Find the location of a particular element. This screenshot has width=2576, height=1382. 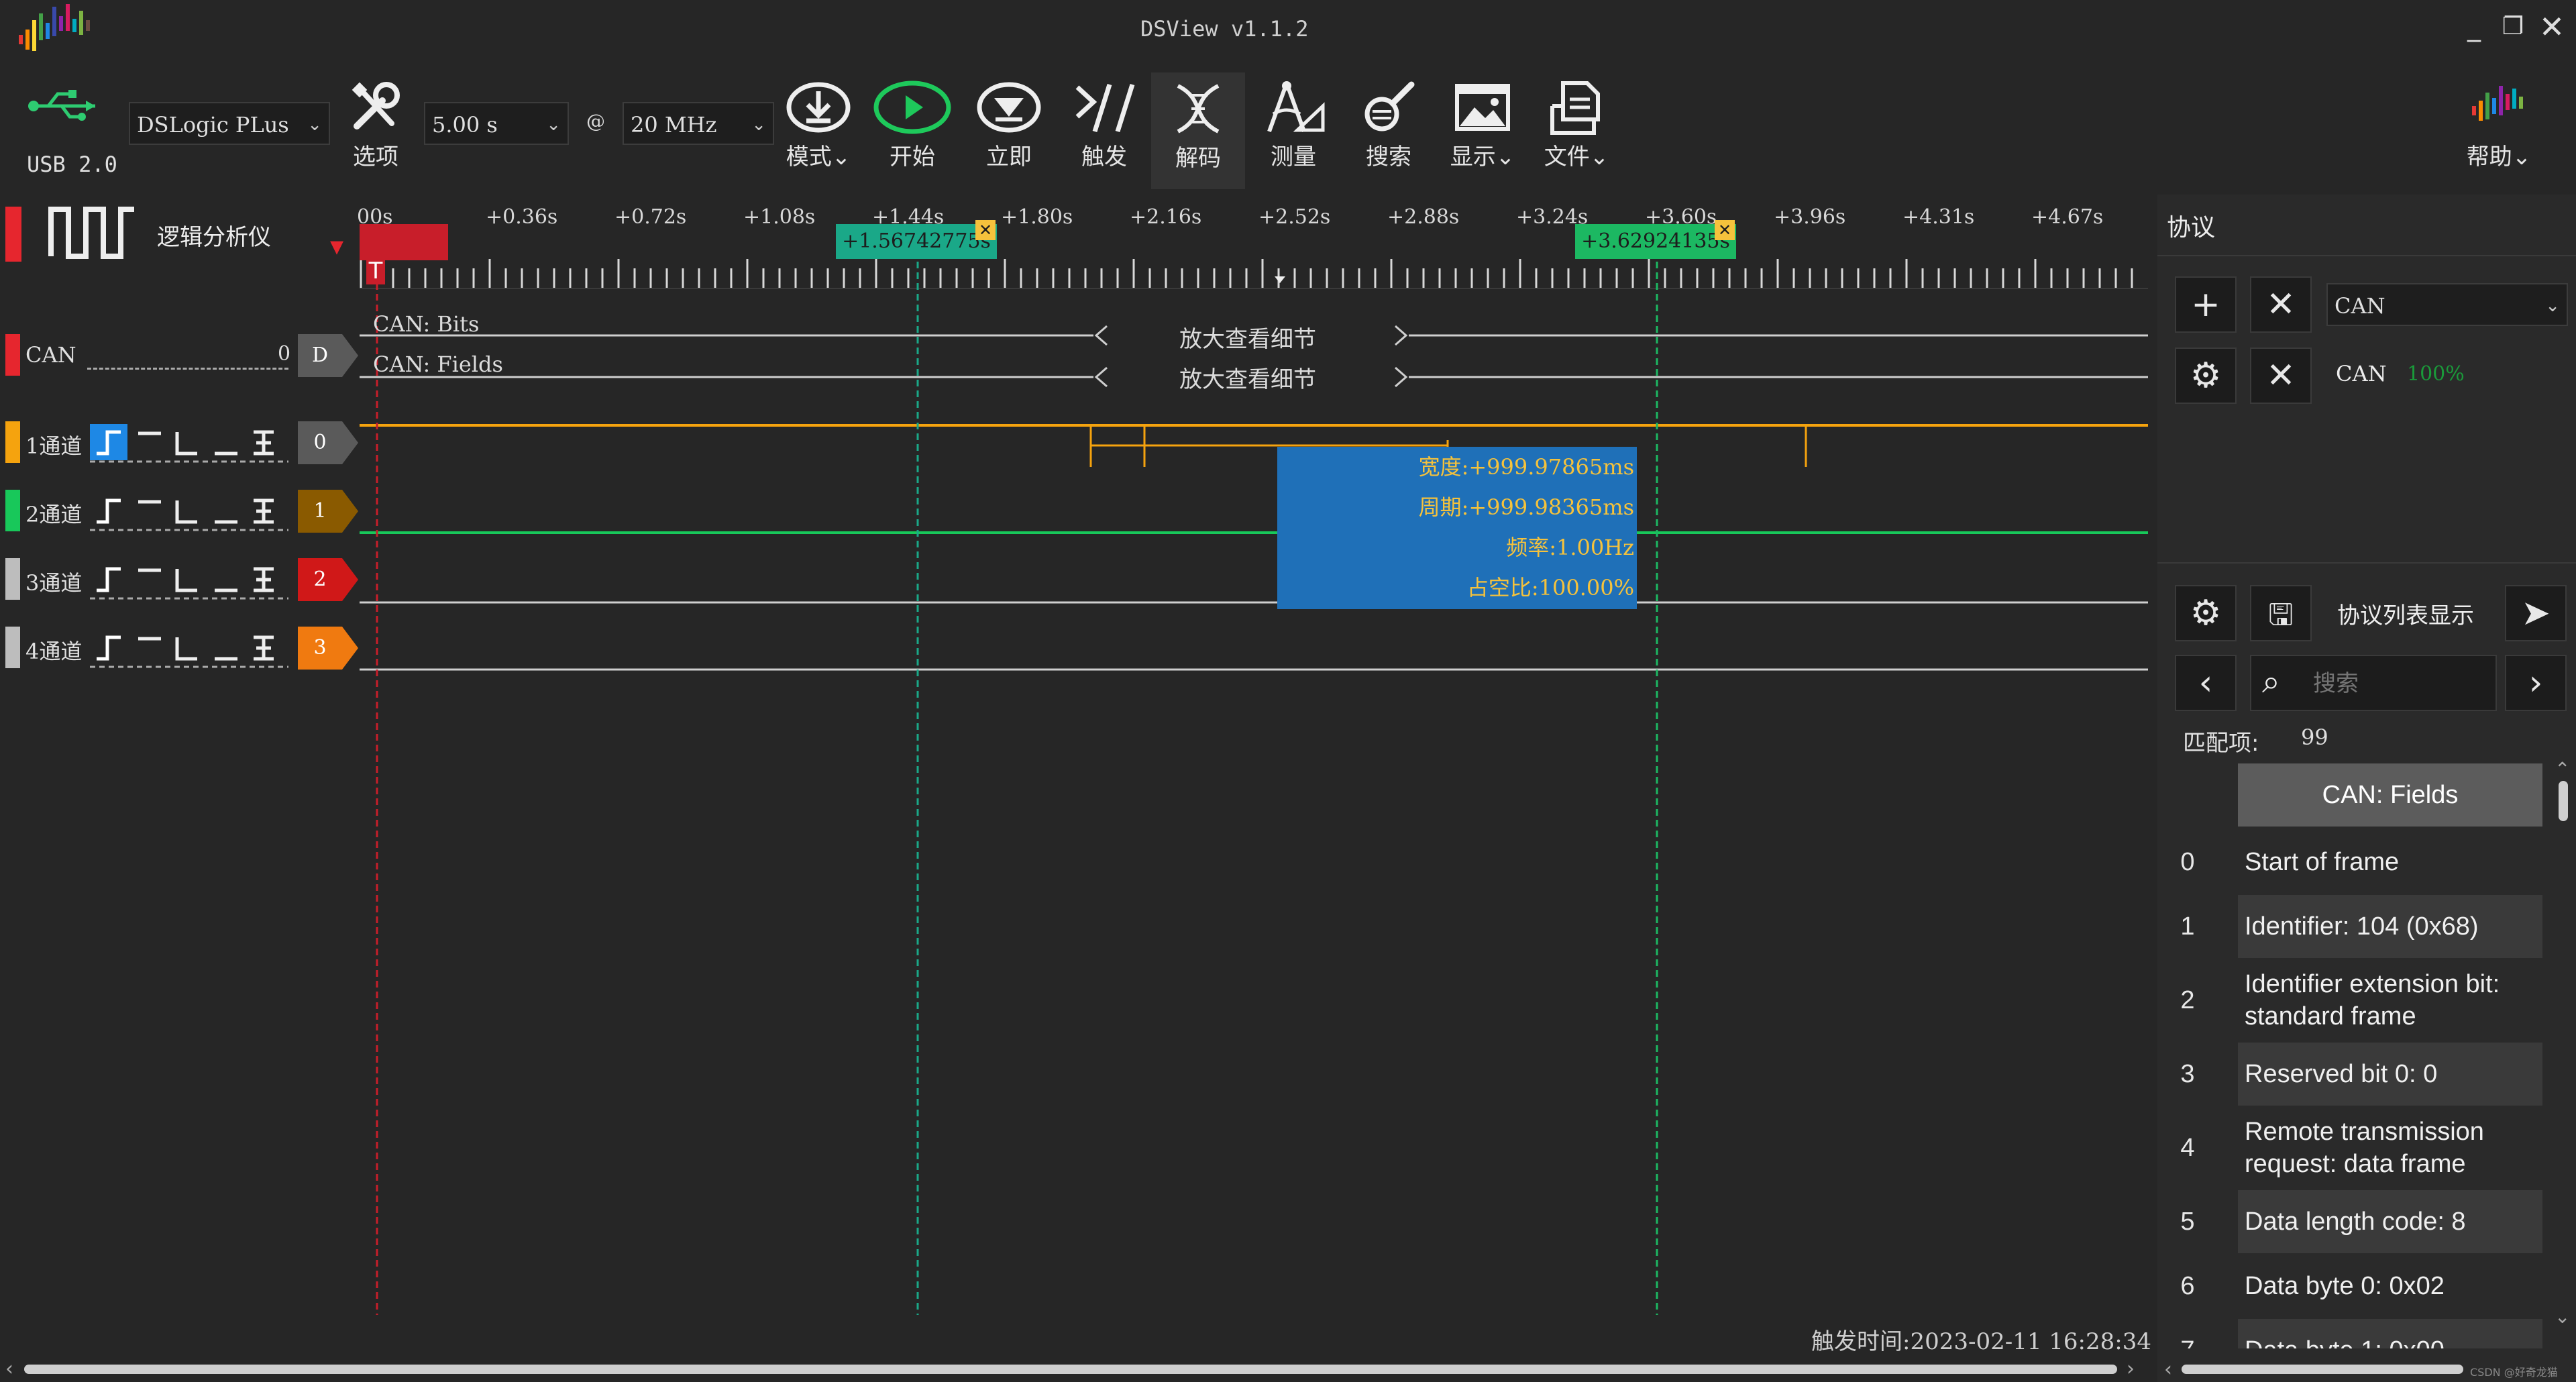

horizontal-scrollbar: ‹ › is located at coordinates (1073, 1369).